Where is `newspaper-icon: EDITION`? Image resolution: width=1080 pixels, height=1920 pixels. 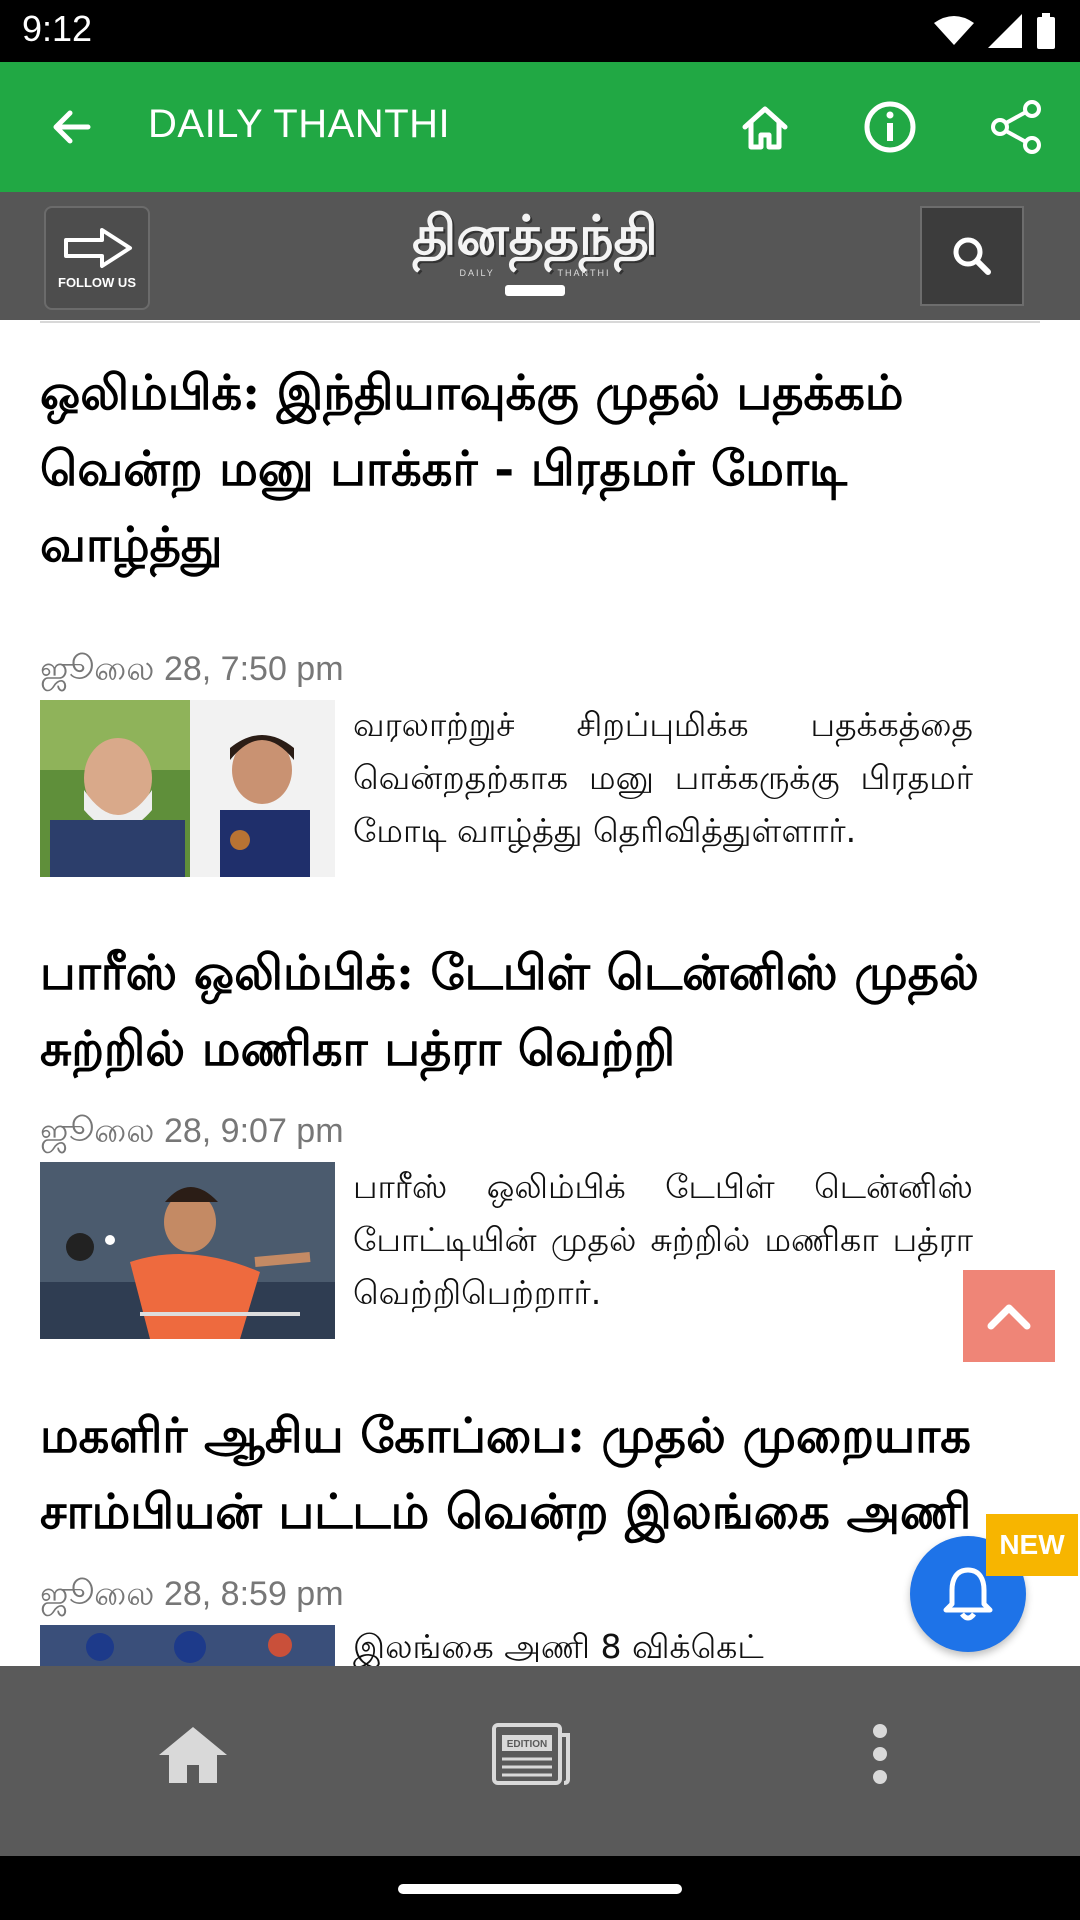
newspaper-icon: EDITION is located at coordinates (531, 1754).